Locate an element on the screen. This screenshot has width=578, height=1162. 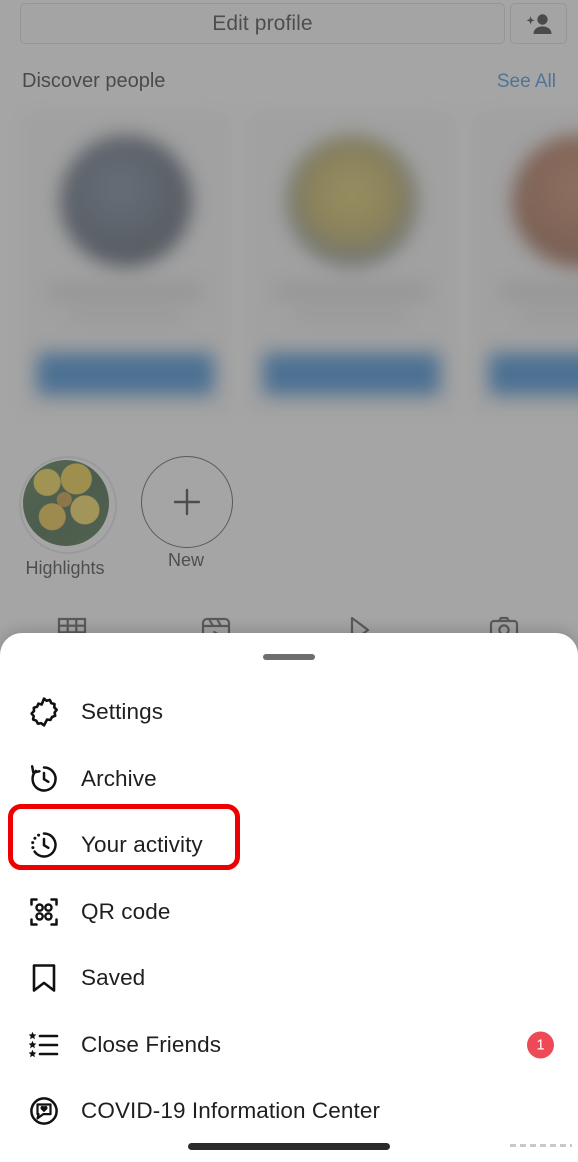
highlight-cover-image is located at coordinates (66, 503).